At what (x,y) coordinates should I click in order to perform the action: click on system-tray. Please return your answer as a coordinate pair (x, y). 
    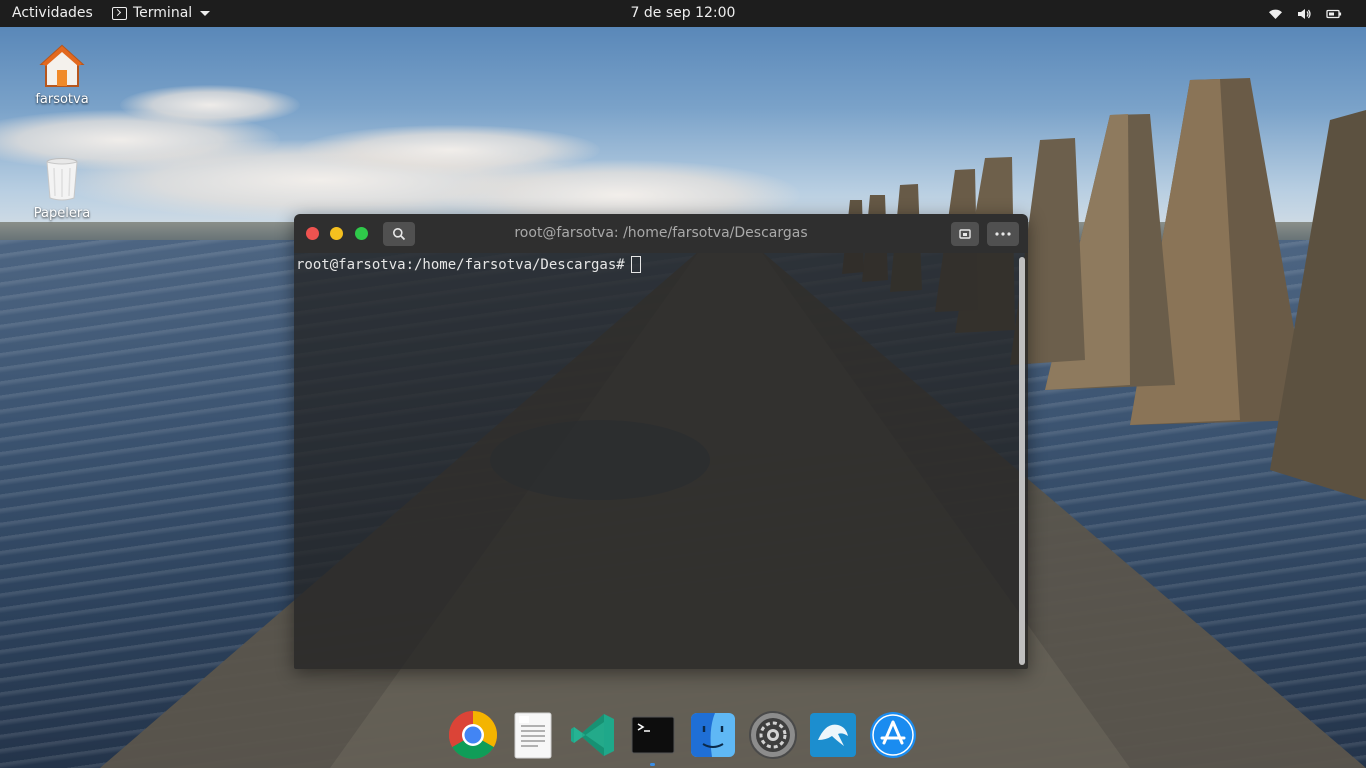
    Looking at the image, I should click on (1305, 13).